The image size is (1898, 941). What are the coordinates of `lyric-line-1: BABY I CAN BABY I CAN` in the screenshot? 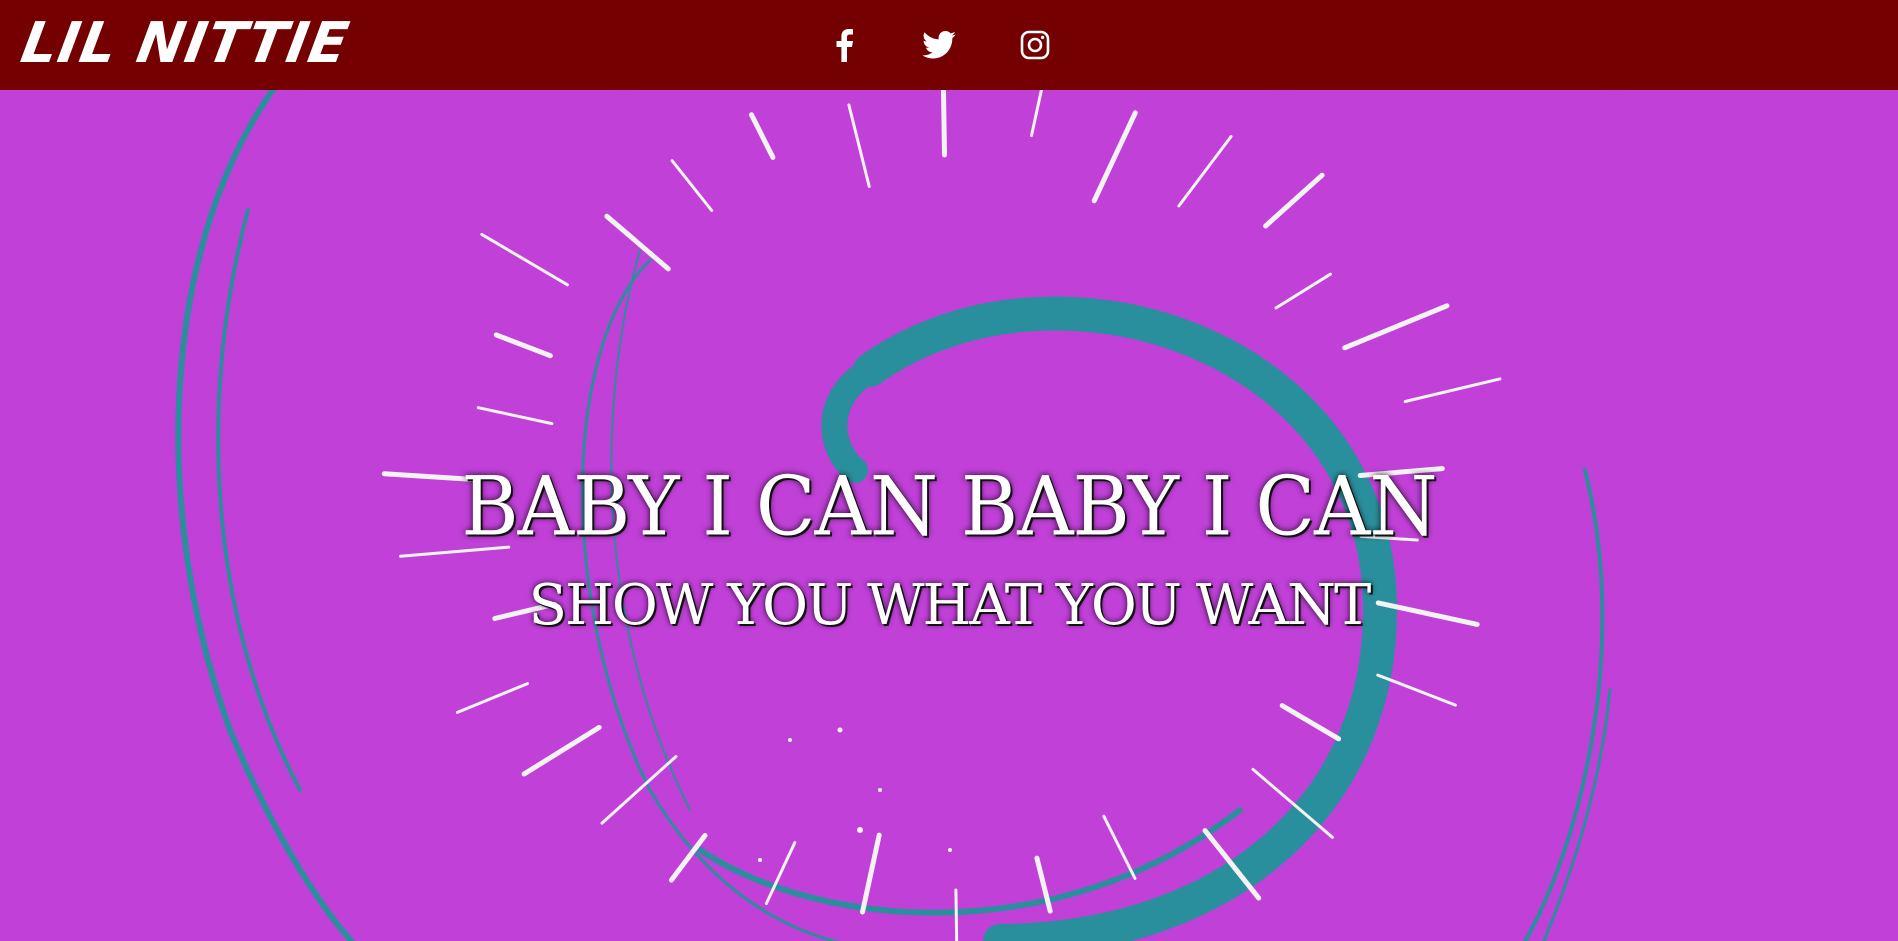 It's located at (949, 507).